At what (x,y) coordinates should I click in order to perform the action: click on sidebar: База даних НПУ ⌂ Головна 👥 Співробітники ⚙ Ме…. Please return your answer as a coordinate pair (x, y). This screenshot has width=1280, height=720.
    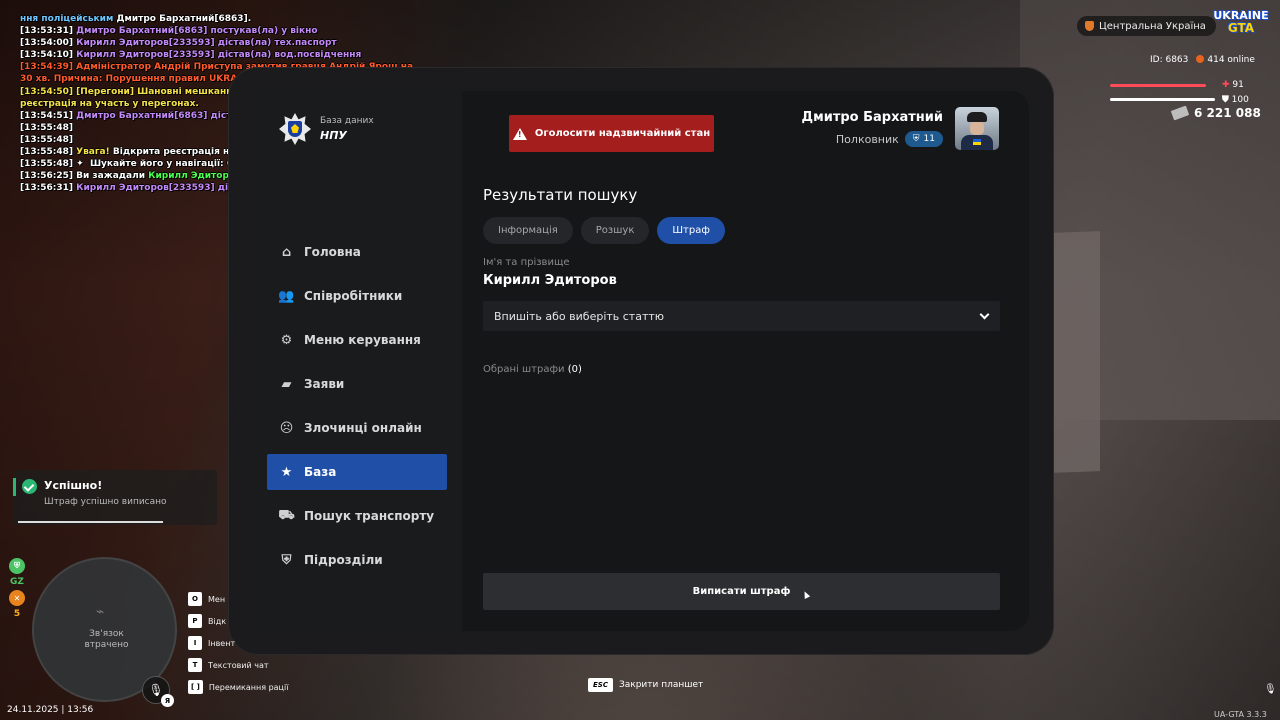
    Looking at the image, I should click on (357, 361).